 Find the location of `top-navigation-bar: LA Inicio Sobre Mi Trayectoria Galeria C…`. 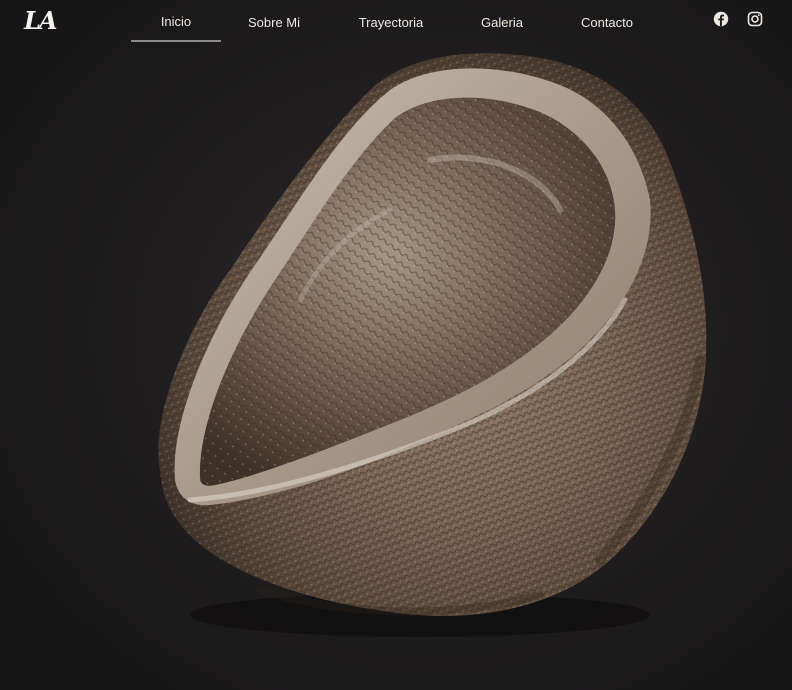

top-navigation-bar: LA Inicio Sobre Mi Trayectoria Galeria C… is located at coordinates (396, 23).